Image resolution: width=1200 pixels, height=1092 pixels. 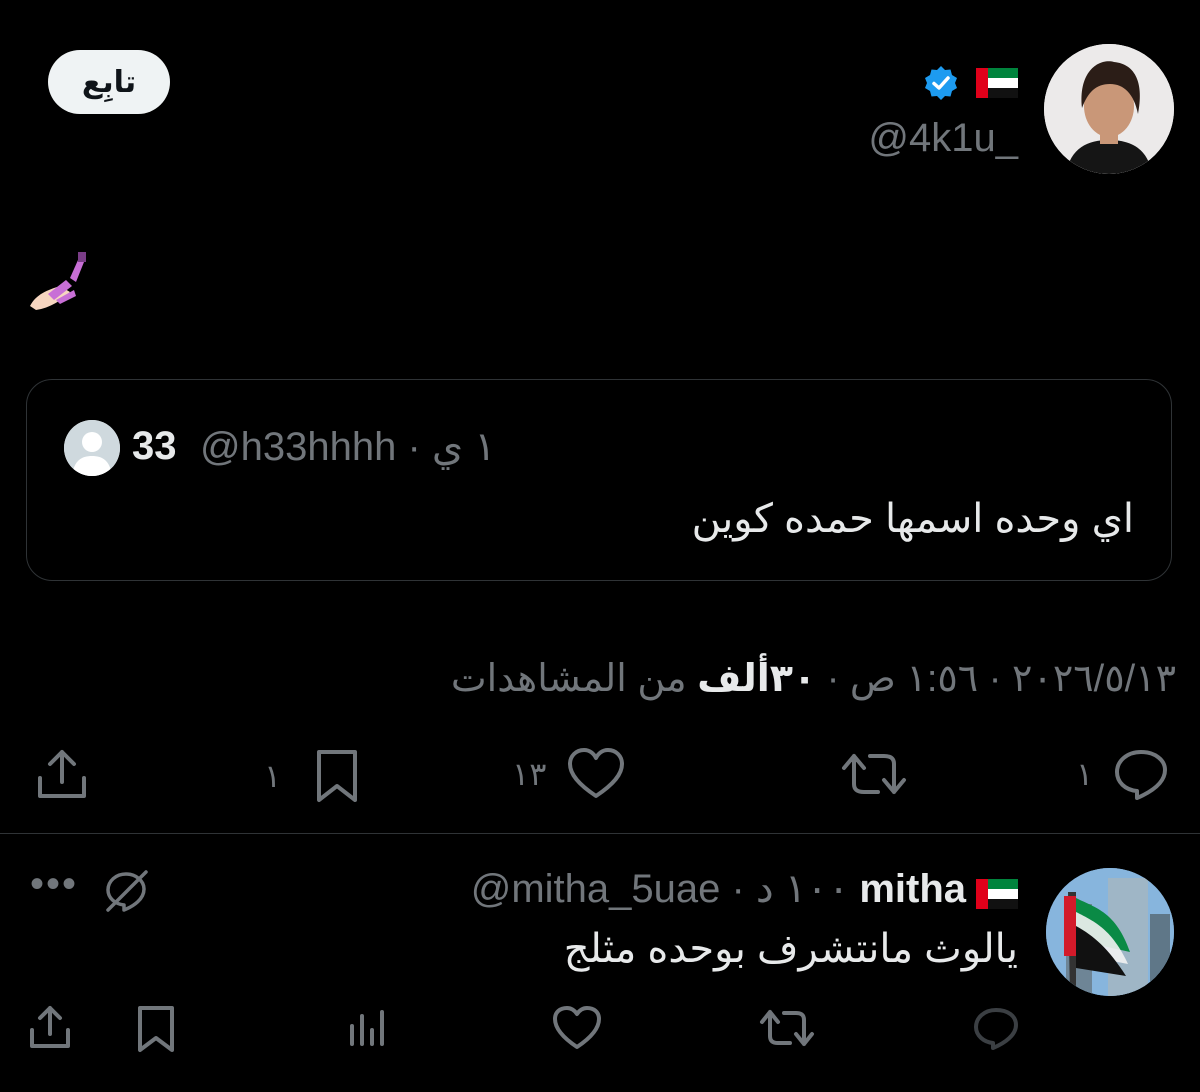 I want to click on views-count: ٣٠ألف, so click(x=757, y=679).